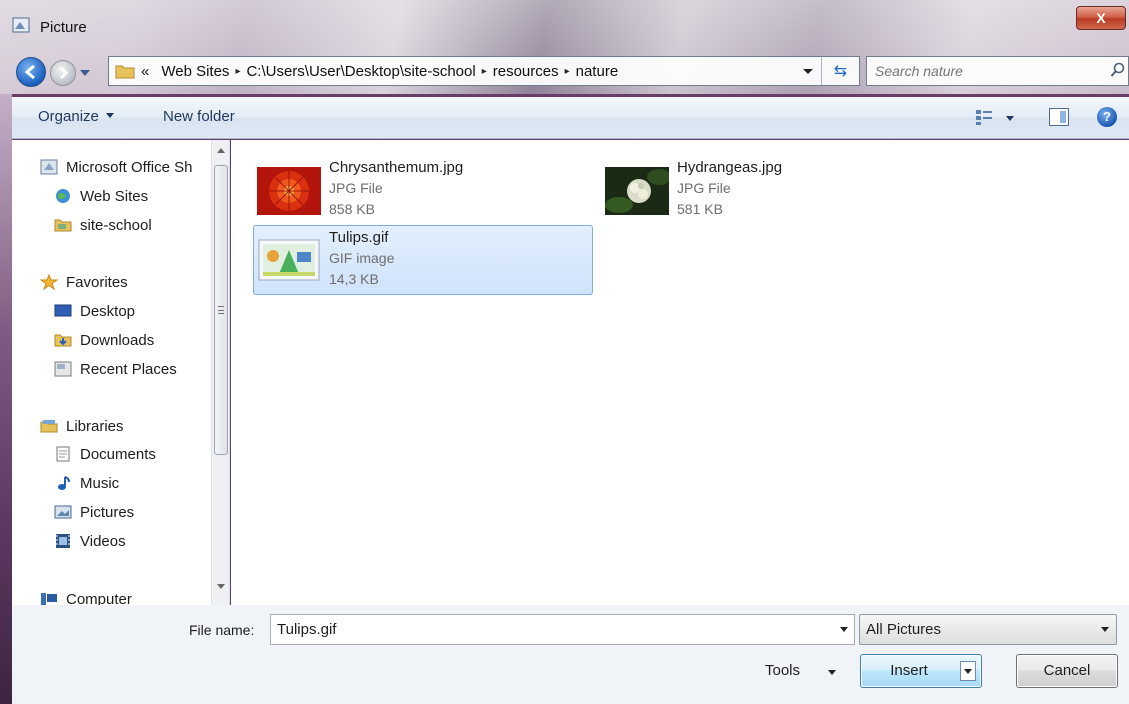 The width and height of the screenshot is (1129, 704). Describe the element at coordinates (977, 71) in the screenshot. I see `search-input` at that location.